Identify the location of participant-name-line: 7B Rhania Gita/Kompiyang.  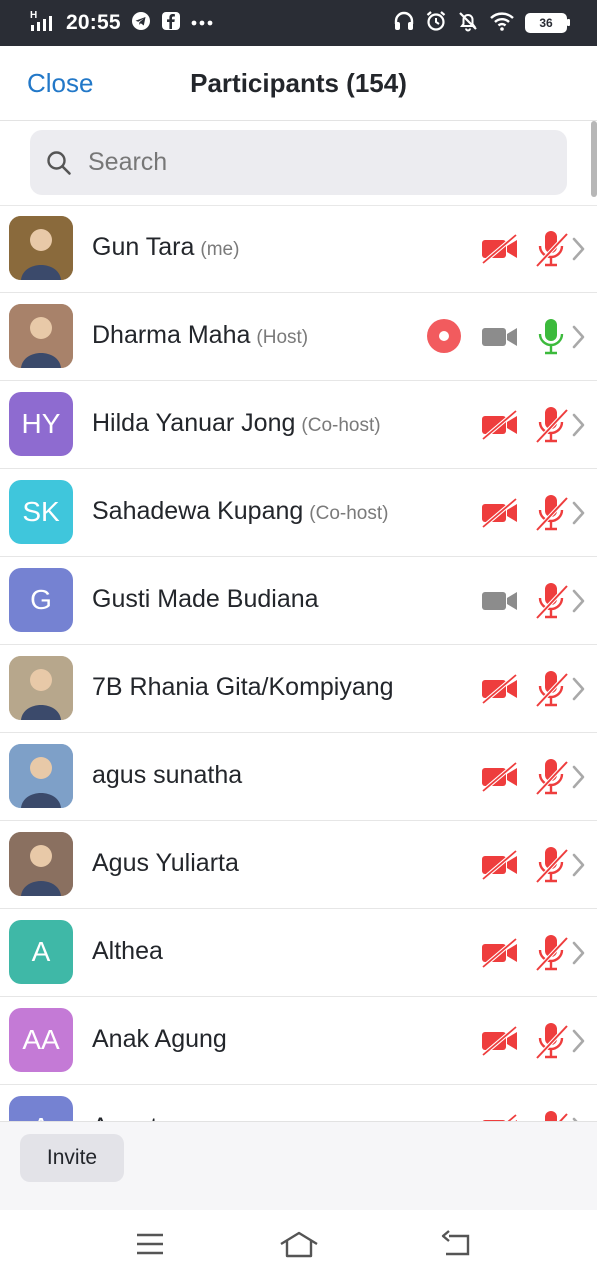
(243, 687).